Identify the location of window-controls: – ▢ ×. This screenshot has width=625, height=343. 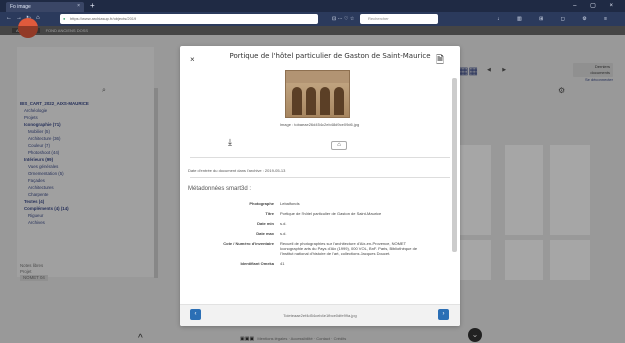
(596, 5).